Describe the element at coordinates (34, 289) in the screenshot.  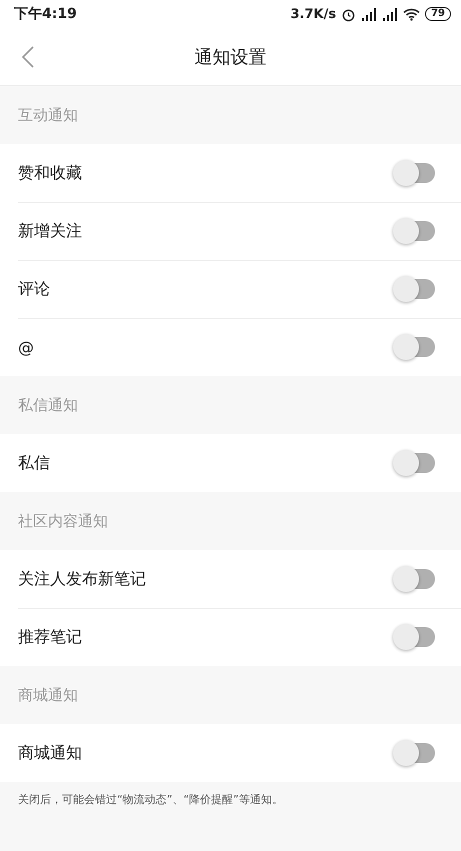
I see `setting-label: 评论` at that location.